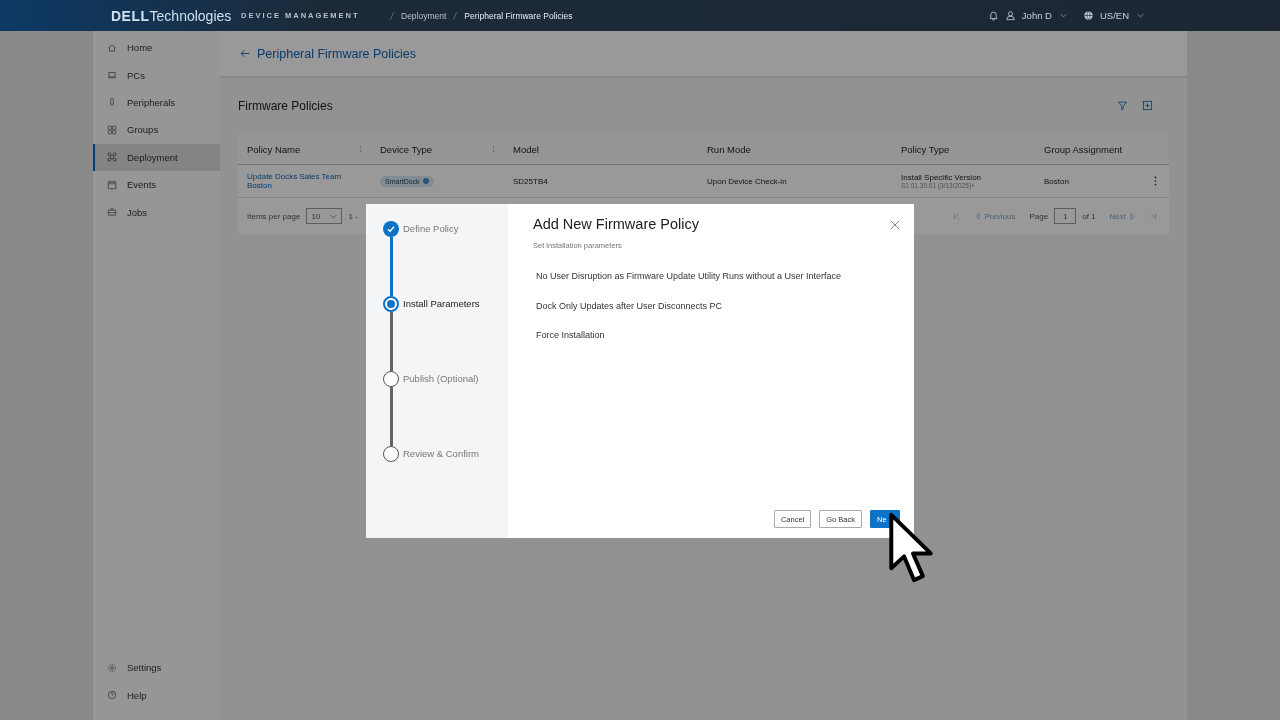 The image size is (1280, 720). I want to click on laptop-icon, so click(112, 75).